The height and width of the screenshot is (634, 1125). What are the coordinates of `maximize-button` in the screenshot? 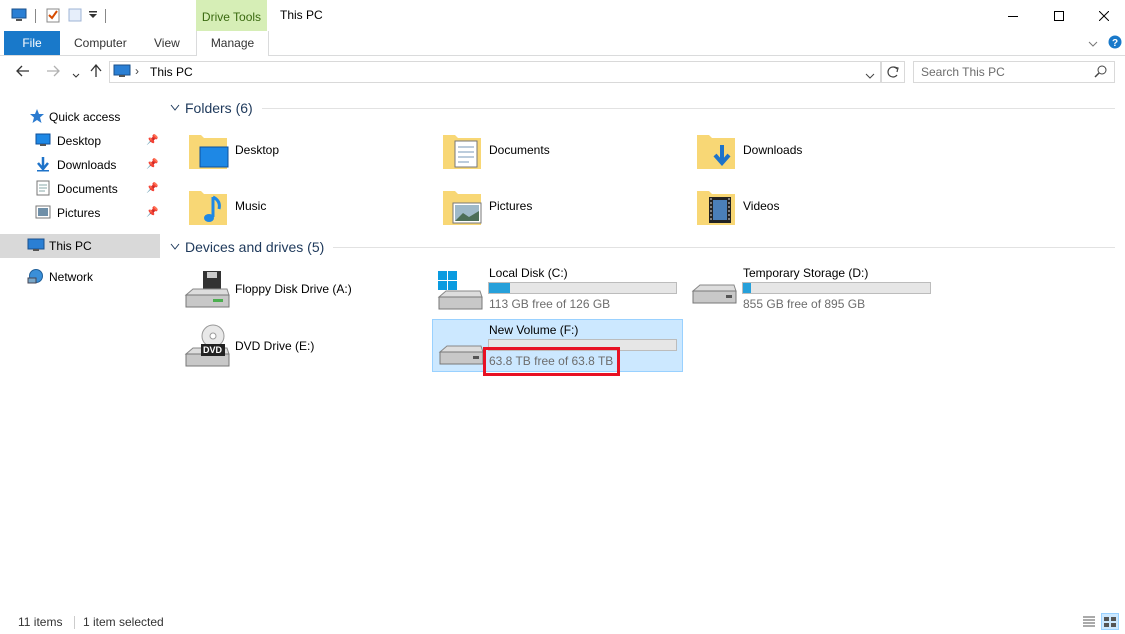 It's located at (1059, 15).